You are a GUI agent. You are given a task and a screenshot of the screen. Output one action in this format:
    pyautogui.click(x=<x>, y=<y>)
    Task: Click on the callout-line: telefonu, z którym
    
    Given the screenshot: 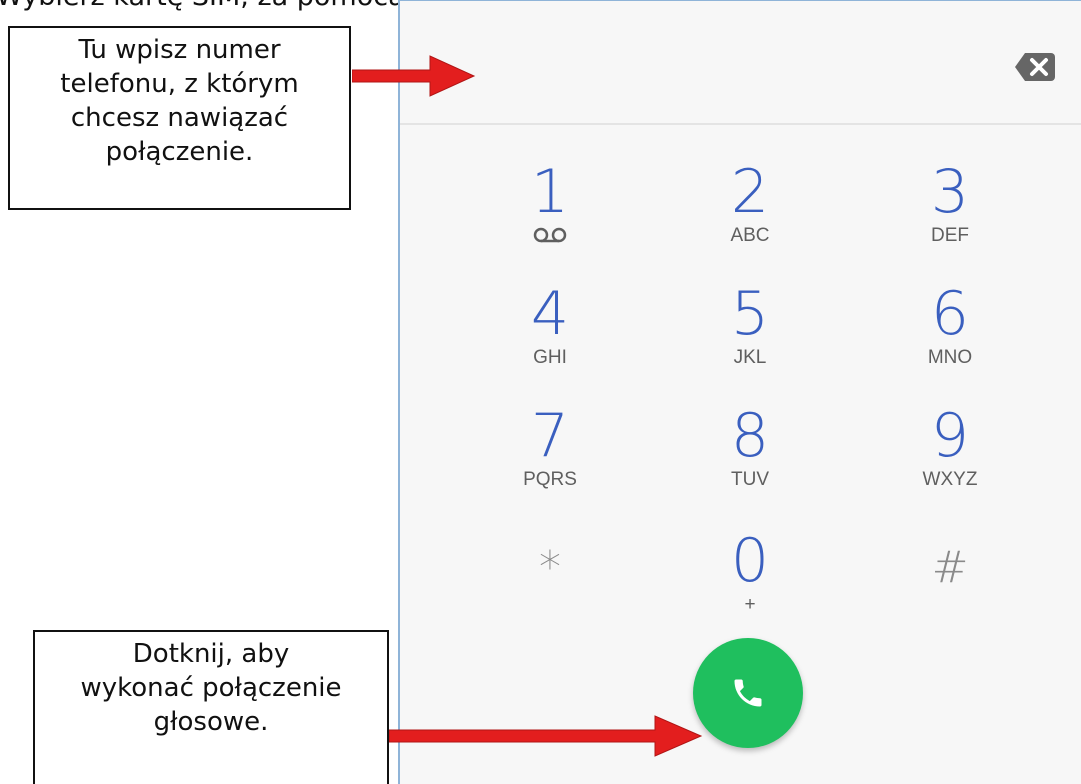 What is the action you would take?
    pyautogui.click(x=179, y=84)
    